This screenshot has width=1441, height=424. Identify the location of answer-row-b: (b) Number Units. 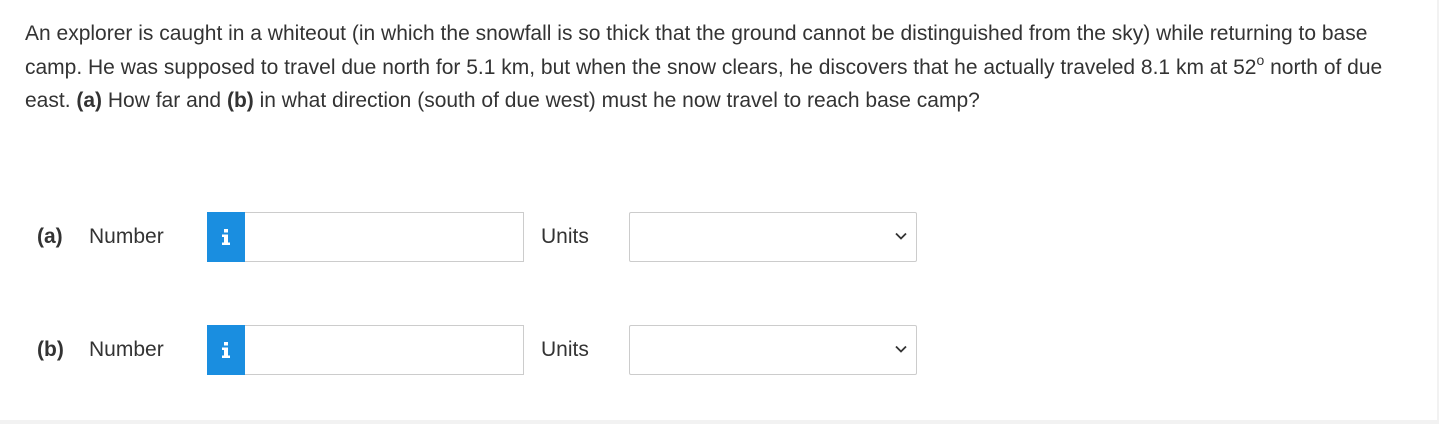
(500, 351).